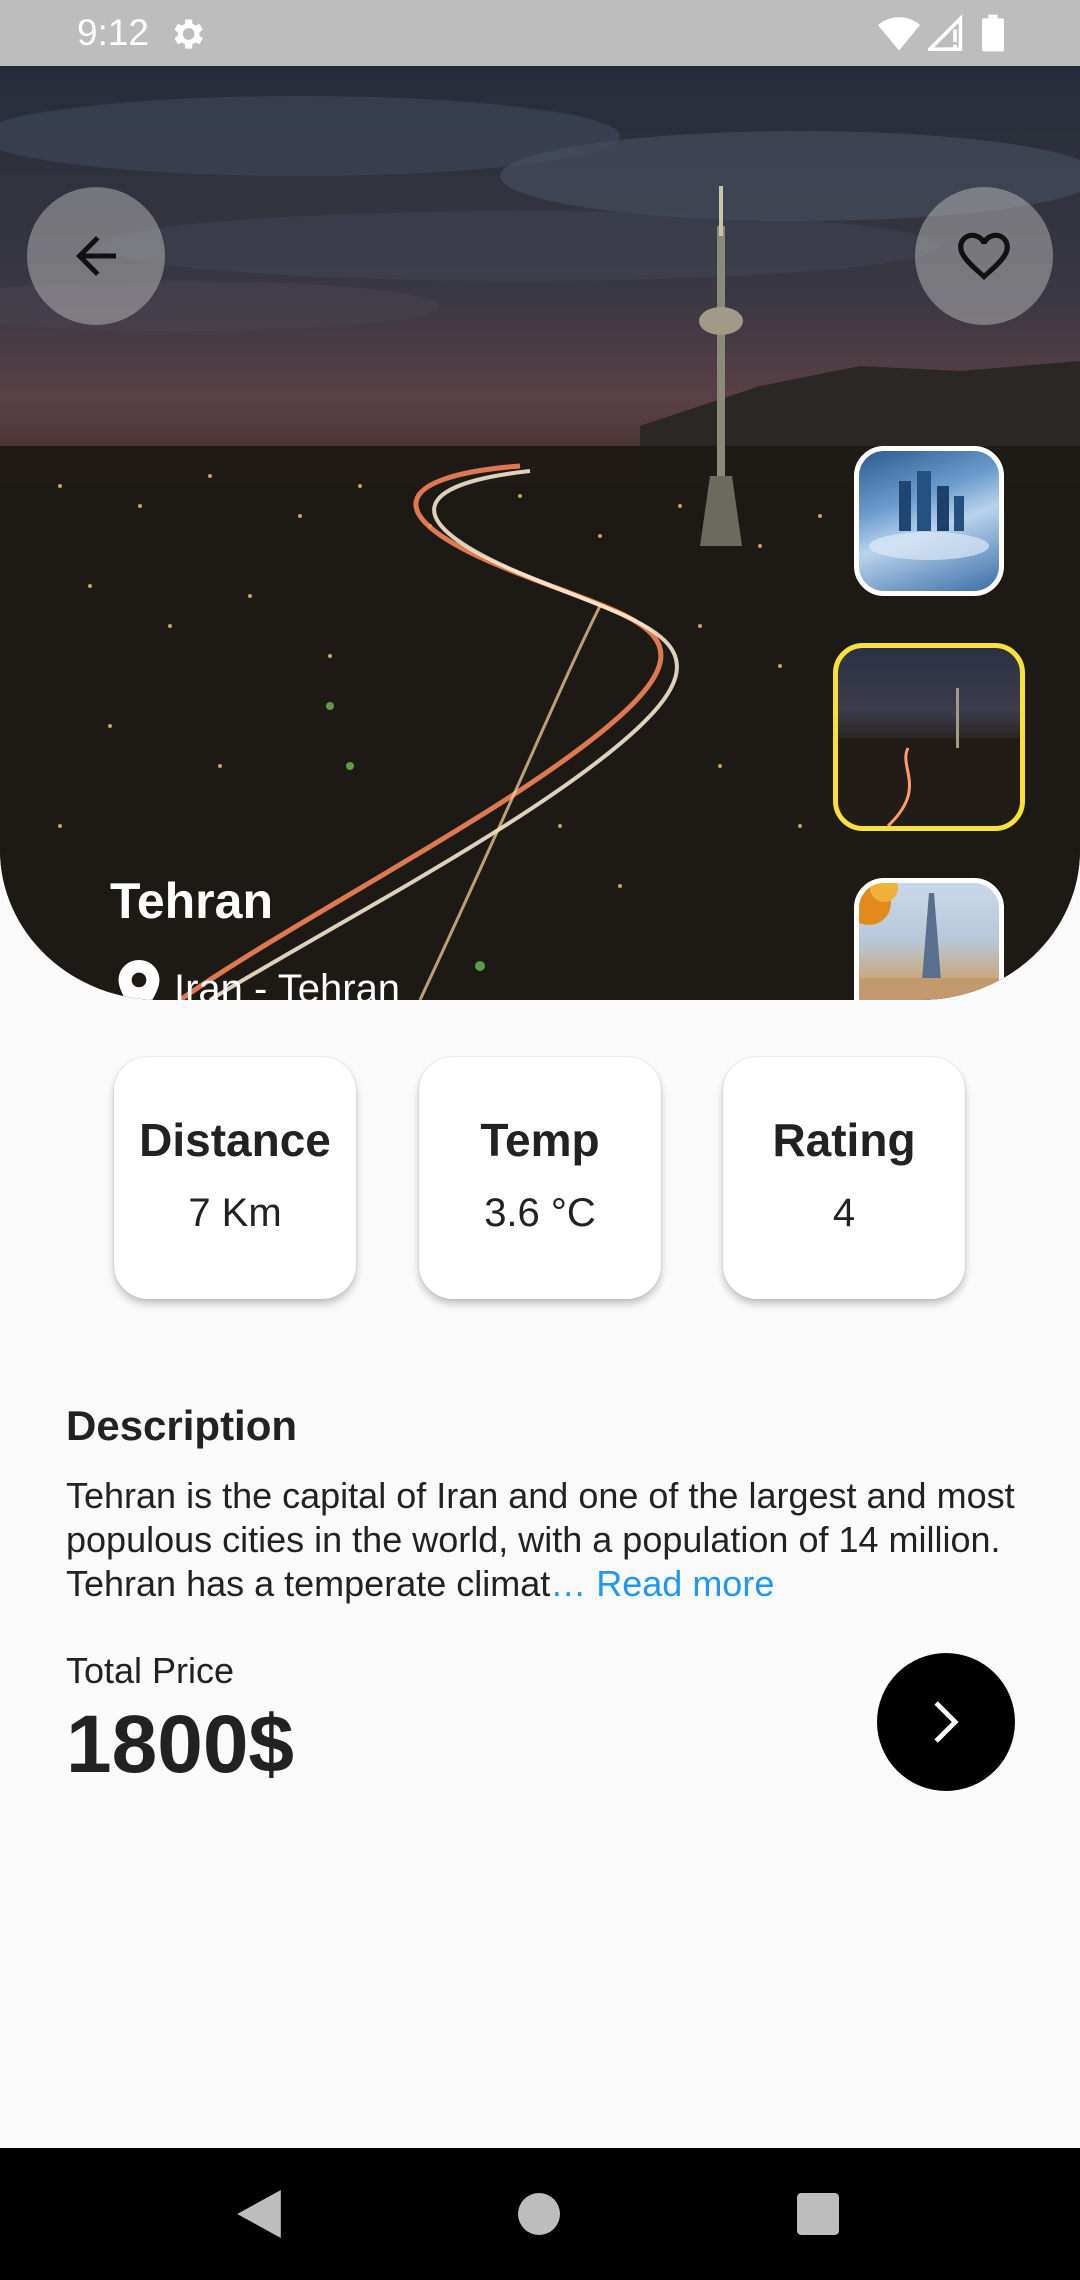  Describe the element at coordinates (180, 1744) in the screenshot. I see `total-price-value: 1800$` at that location.